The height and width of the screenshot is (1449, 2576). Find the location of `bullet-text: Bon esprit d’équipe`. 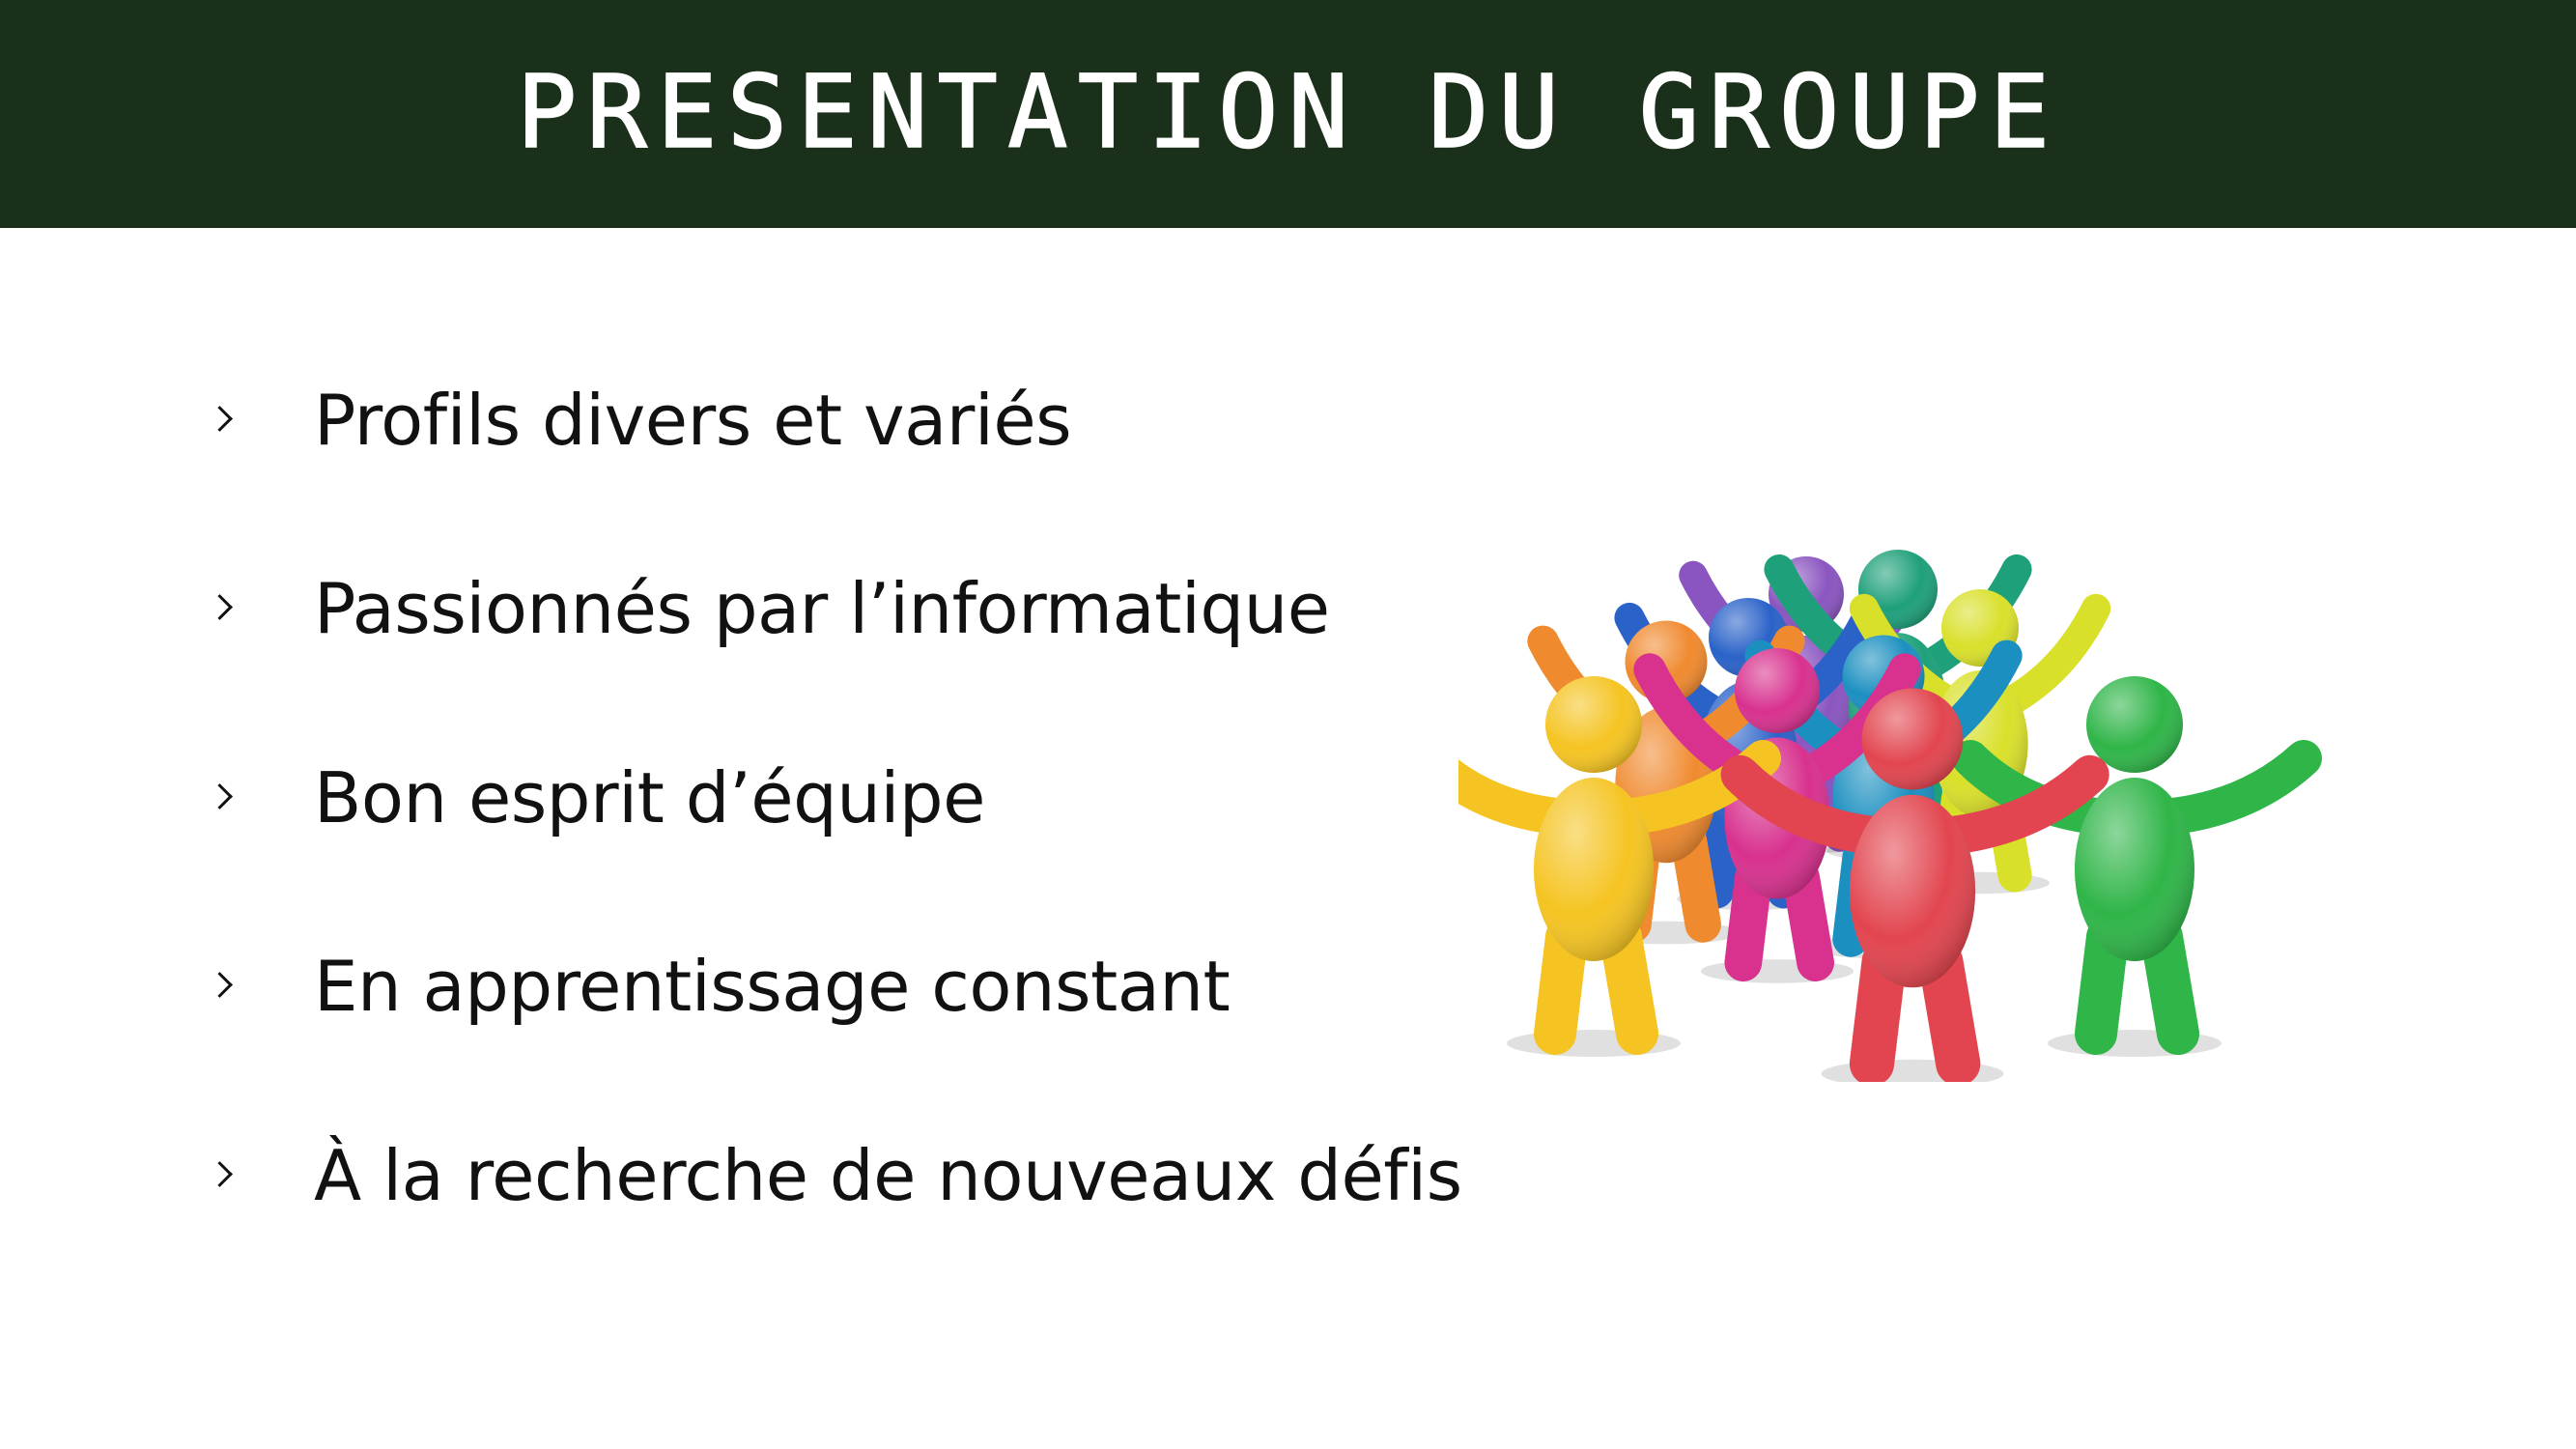

bullet-text: Bon esprit d’équipe is located at coordinates (649, 797).